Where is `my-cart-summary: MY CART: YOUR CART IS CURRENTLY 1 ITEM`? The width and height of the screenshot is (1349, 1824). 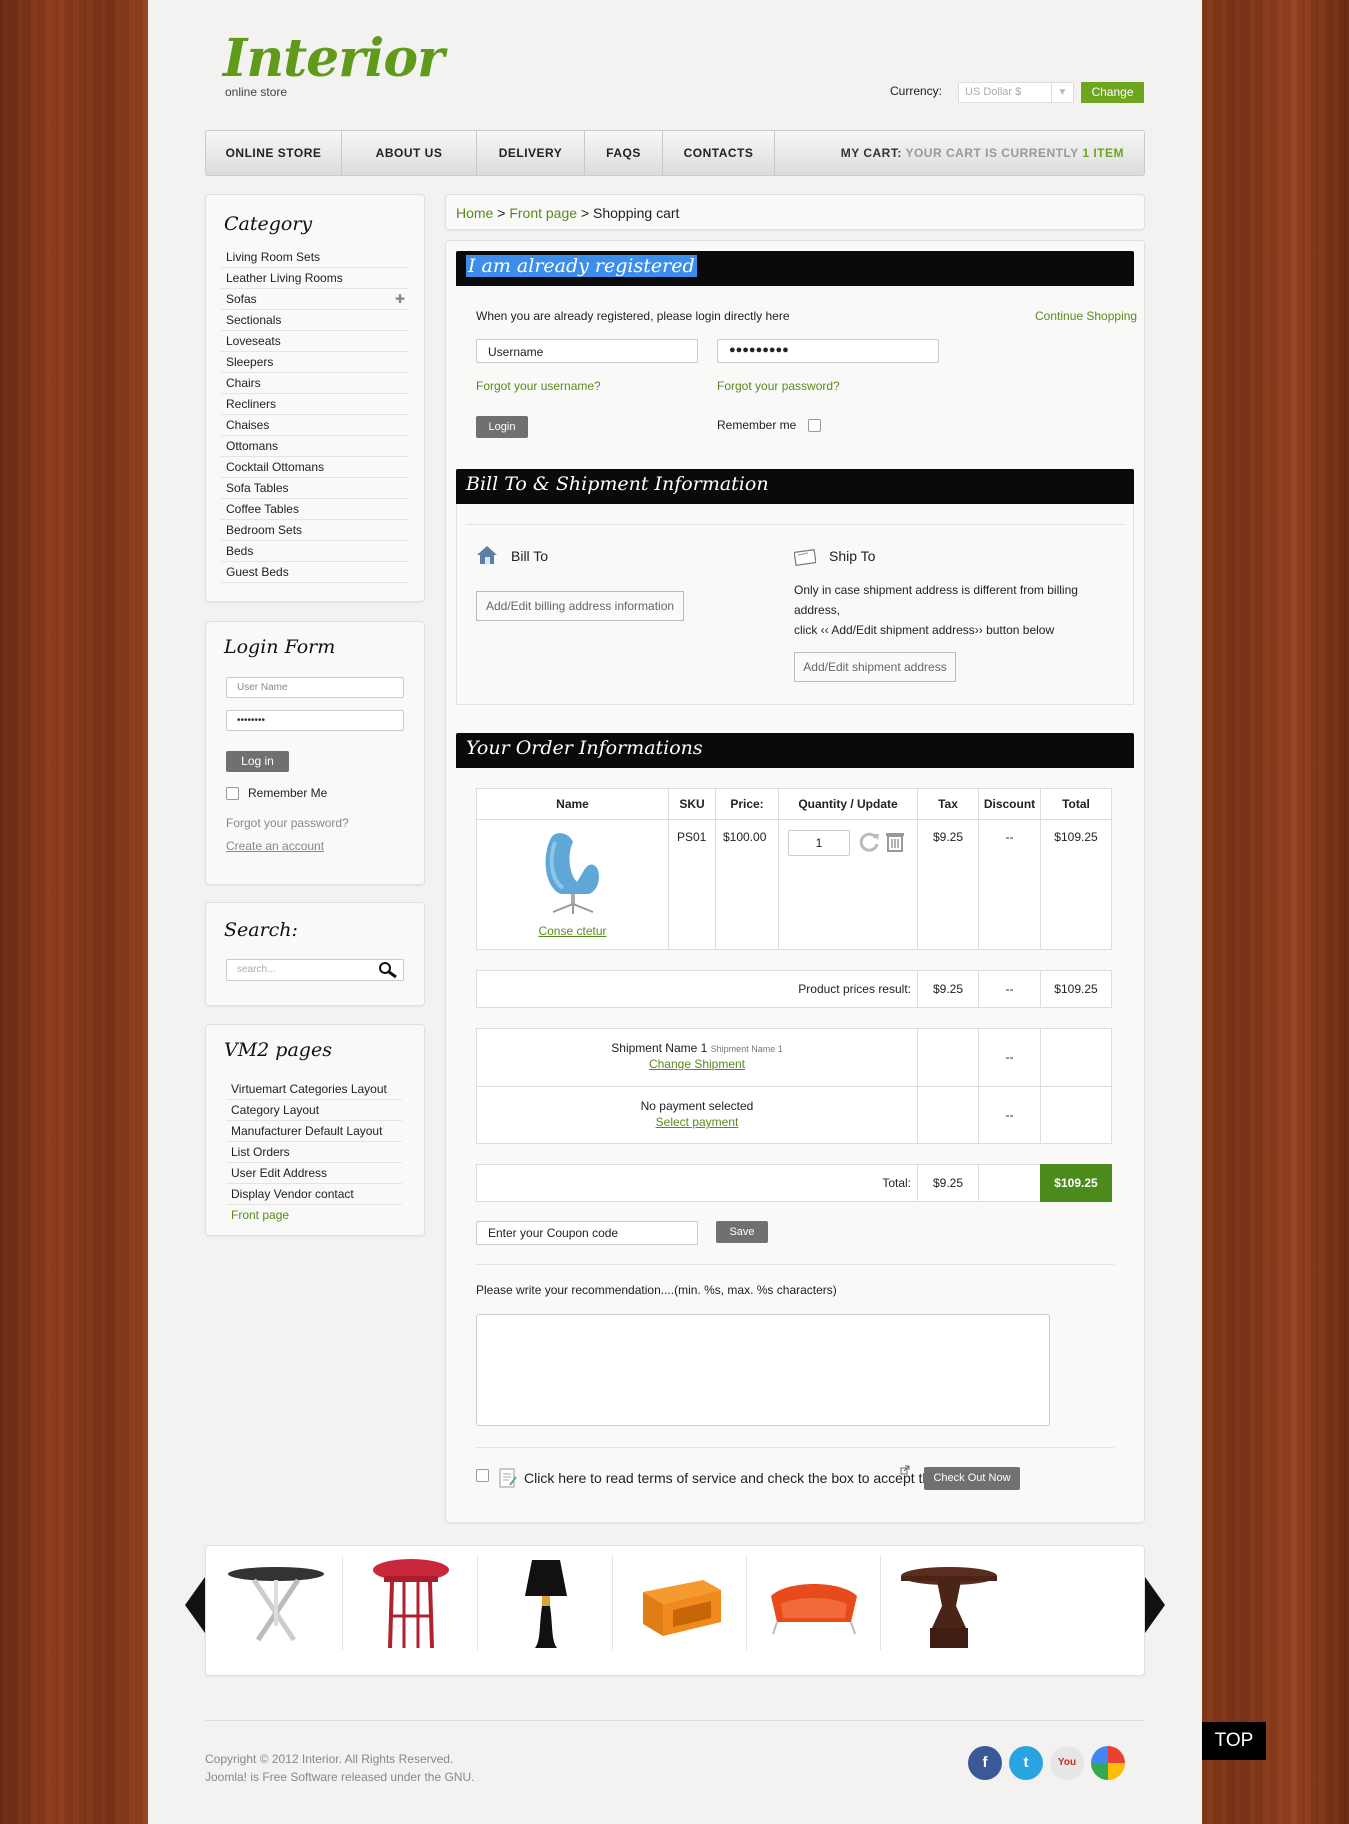 my-cart-summary: MY CART: YOUR CART IS CURRENTLY 1 ITEM is located at coordinates (982, 153).